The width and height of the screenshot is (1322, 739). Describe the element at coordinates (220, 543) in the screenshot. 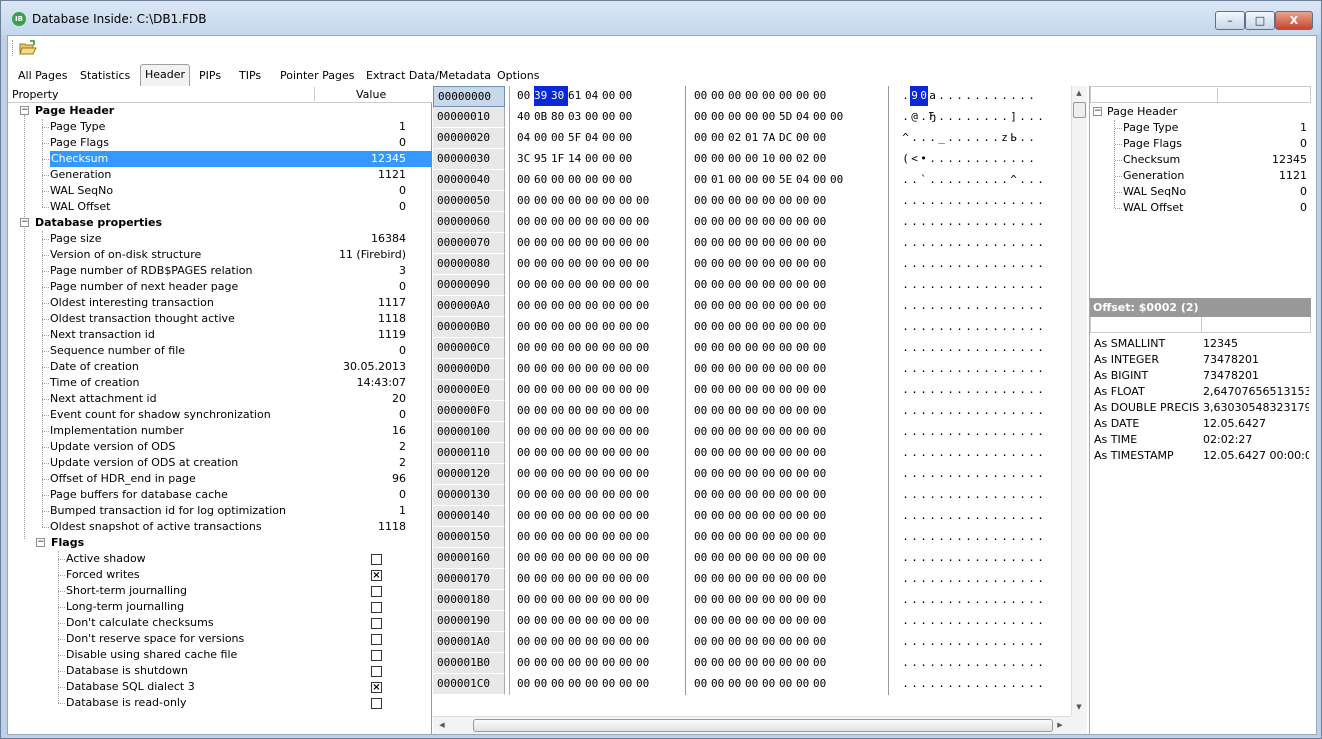

I see `tree-group: − Flags` at that location.